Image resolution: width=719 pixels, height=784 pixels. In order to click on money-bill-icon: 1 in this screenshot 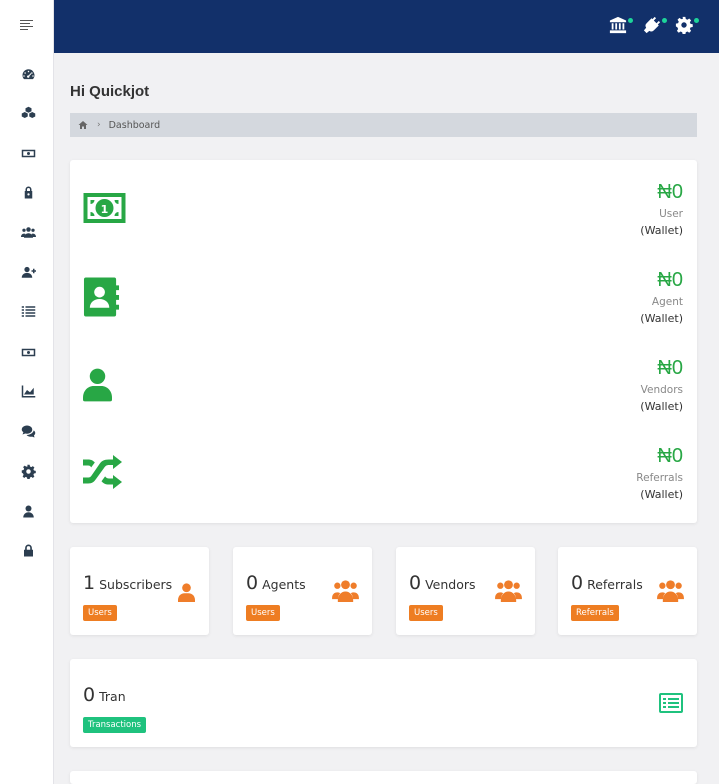, I will do `click(104, 210)`.